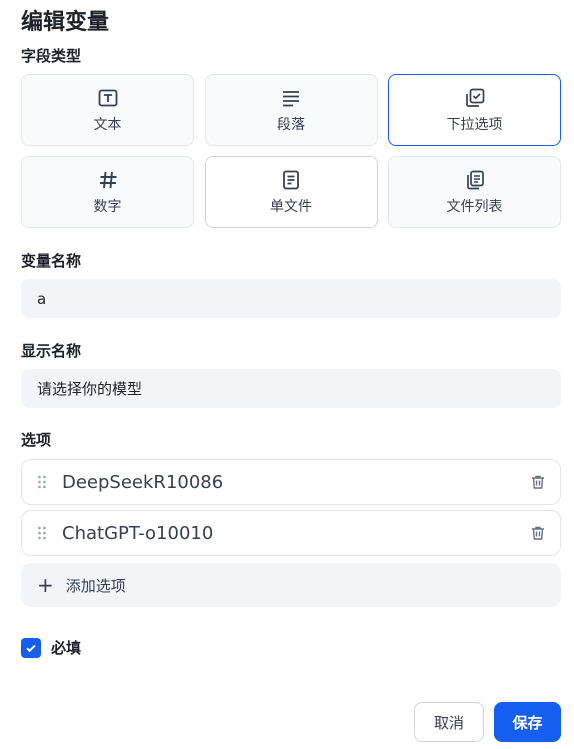  Describe the element at coordinates (474, 206) in the screenshot. I see `field-type-file-list-label: 文件列表` at that location.